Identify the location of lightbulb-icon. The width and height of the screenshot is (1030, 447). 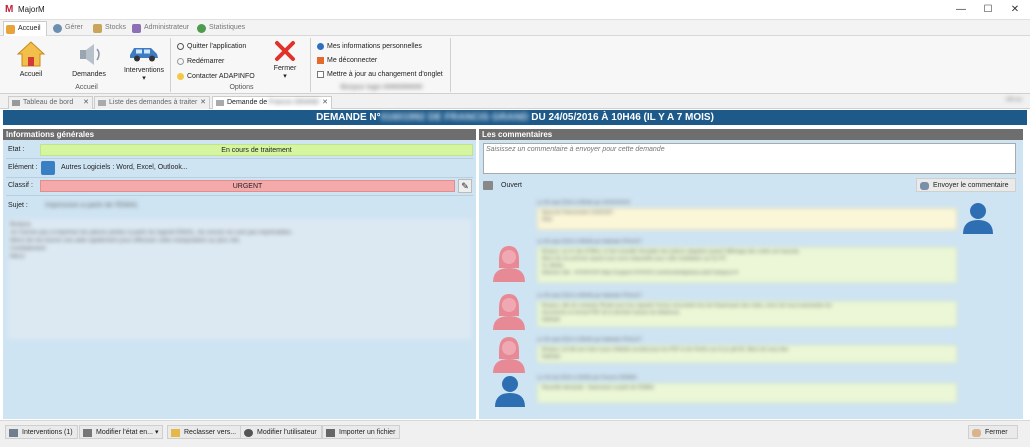
(180, 76).